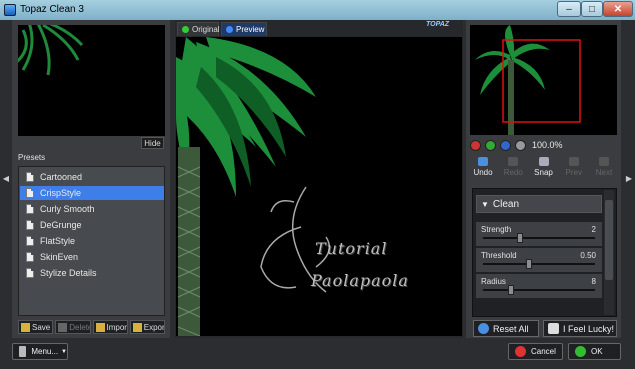  I want to click on zoom-controls: 100.0%, so click(543, 145).